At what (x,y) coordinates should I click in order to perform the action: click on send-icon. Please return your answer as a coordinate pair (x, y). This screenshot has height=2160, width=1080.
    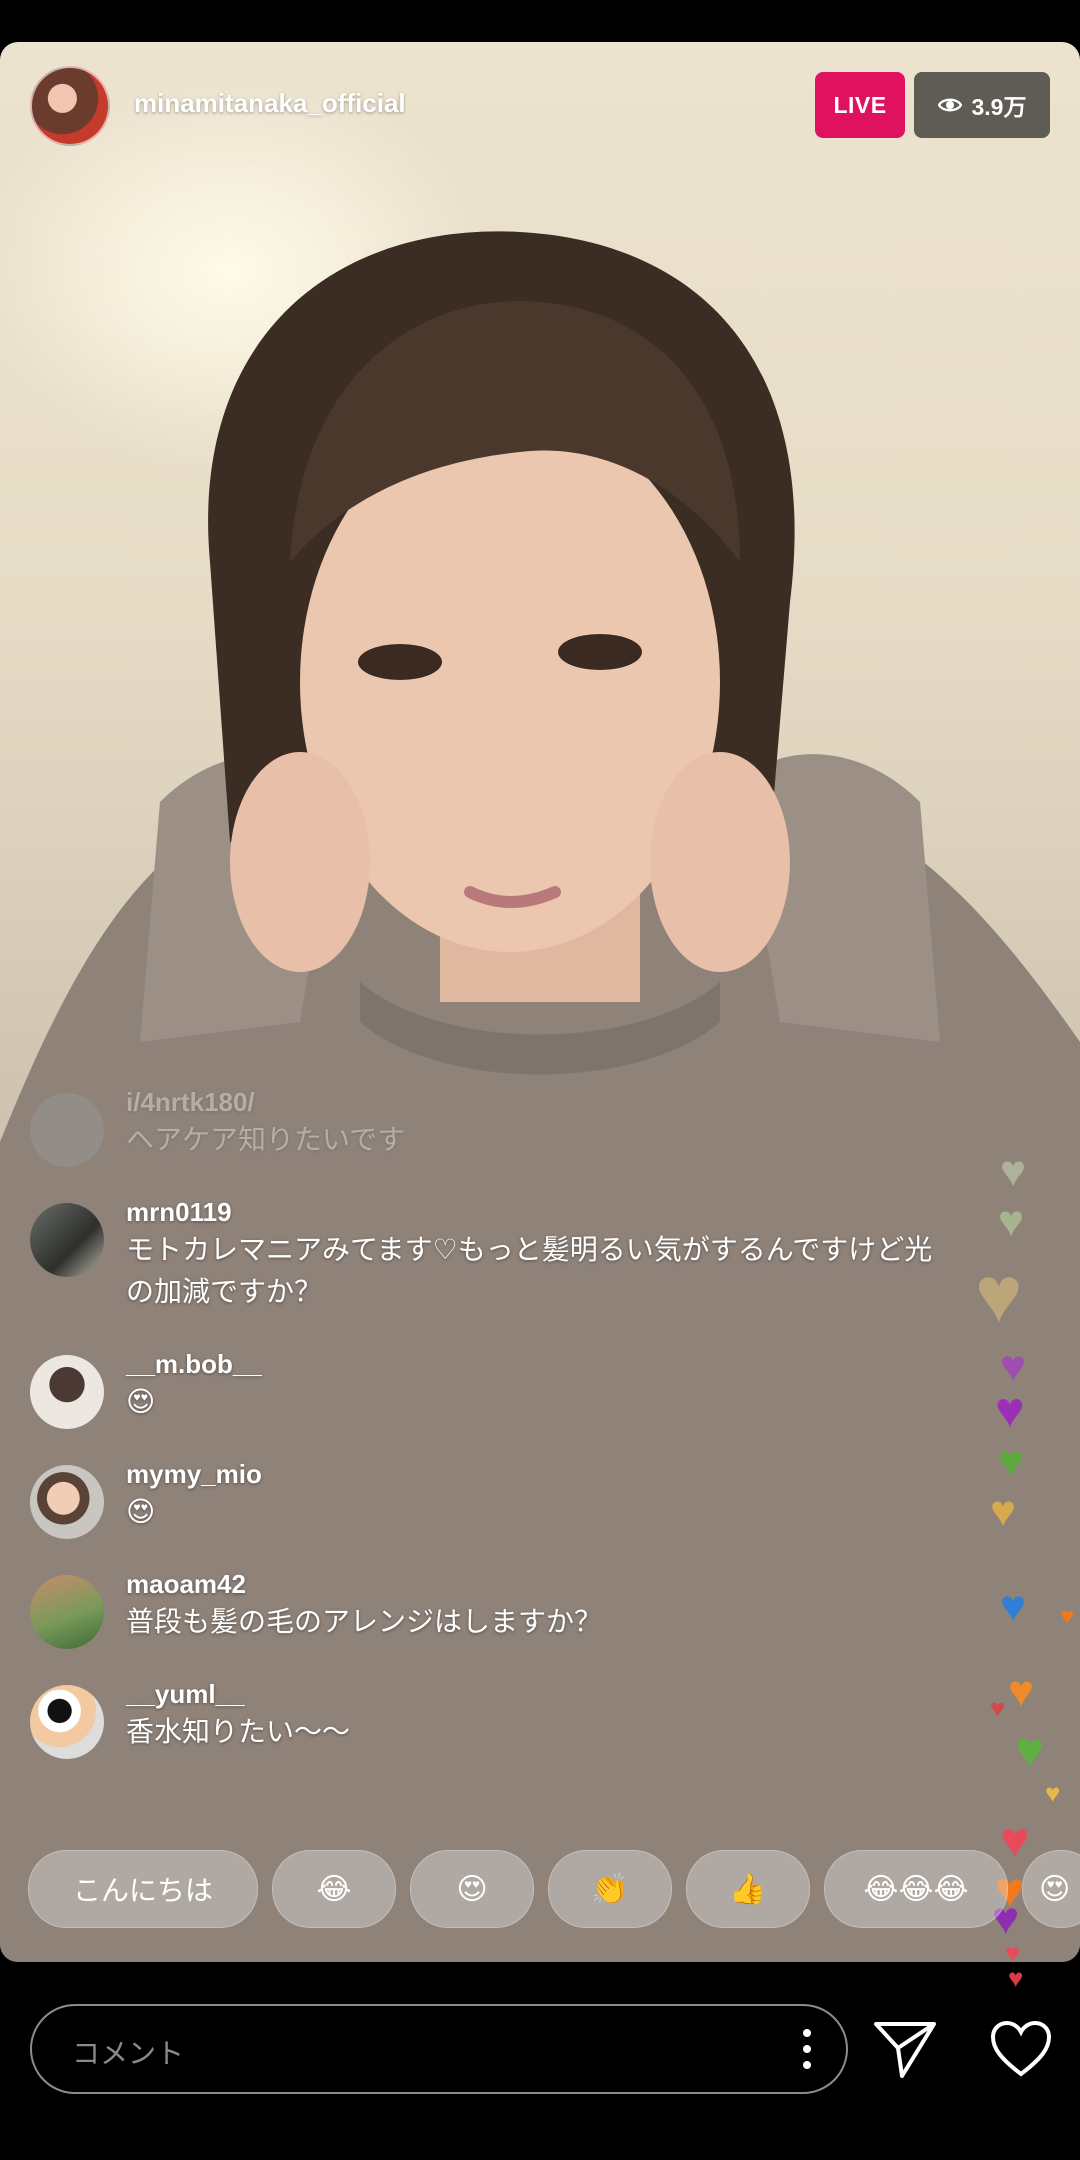
    Looking at the image, I should click on (905, 2049).